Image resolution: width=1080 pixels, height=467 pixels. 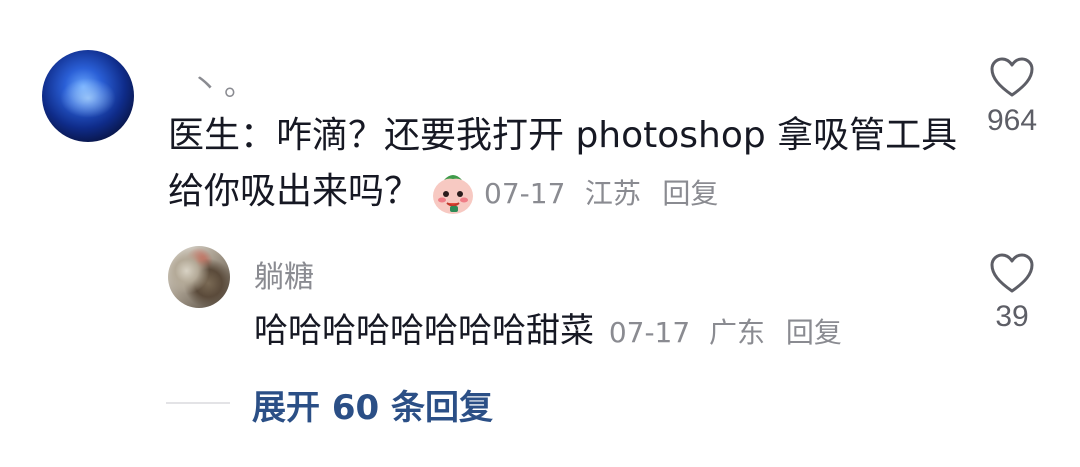 I want to click on comment-location: 江苏, so click(x=612, y=193).